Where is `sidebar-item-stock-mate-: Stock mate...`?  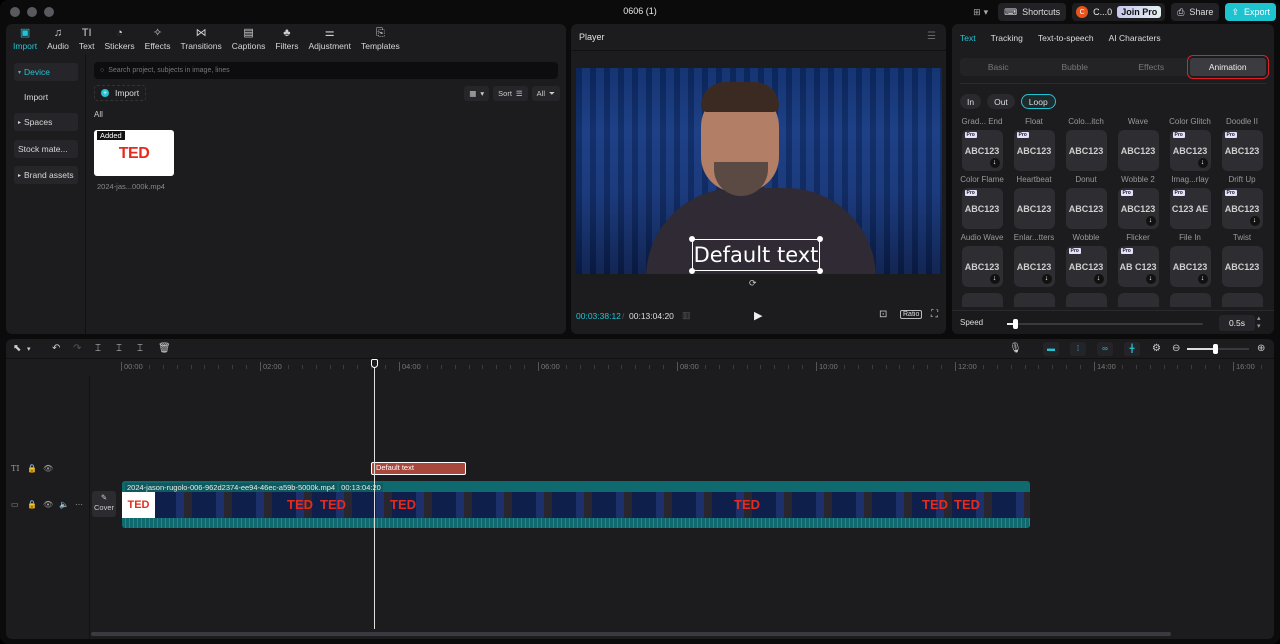
sidebar-item-stock-mate-: Stock mate... is located at coordinates (46, 149).